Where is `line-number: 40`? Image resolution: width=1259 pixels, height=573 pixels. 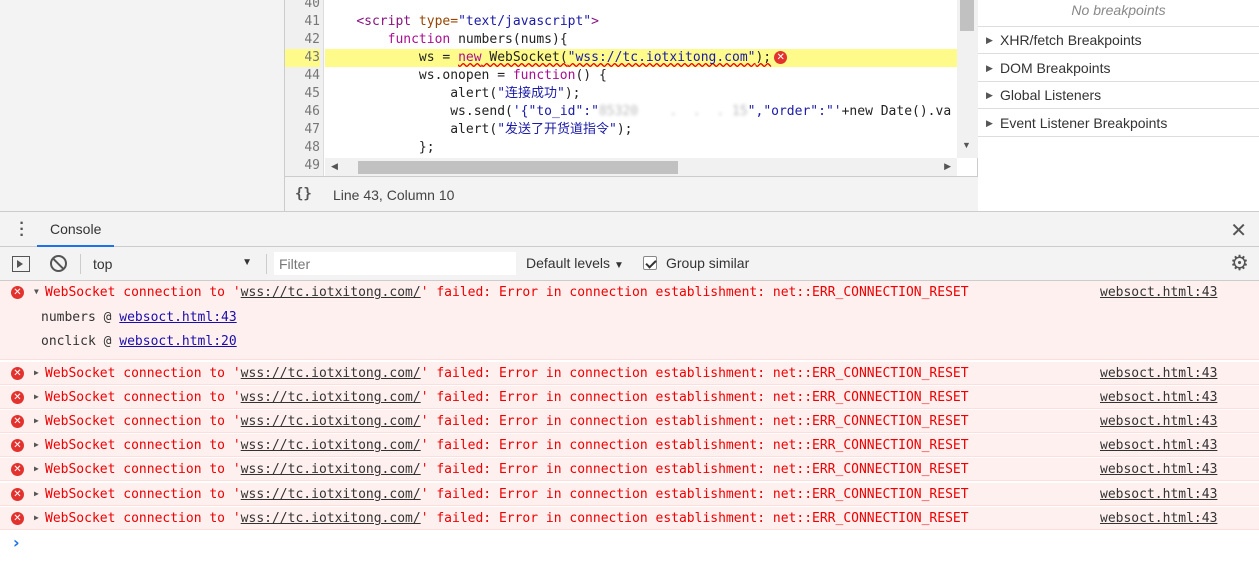
line-number: 40 is located at coordinates (302, 6).